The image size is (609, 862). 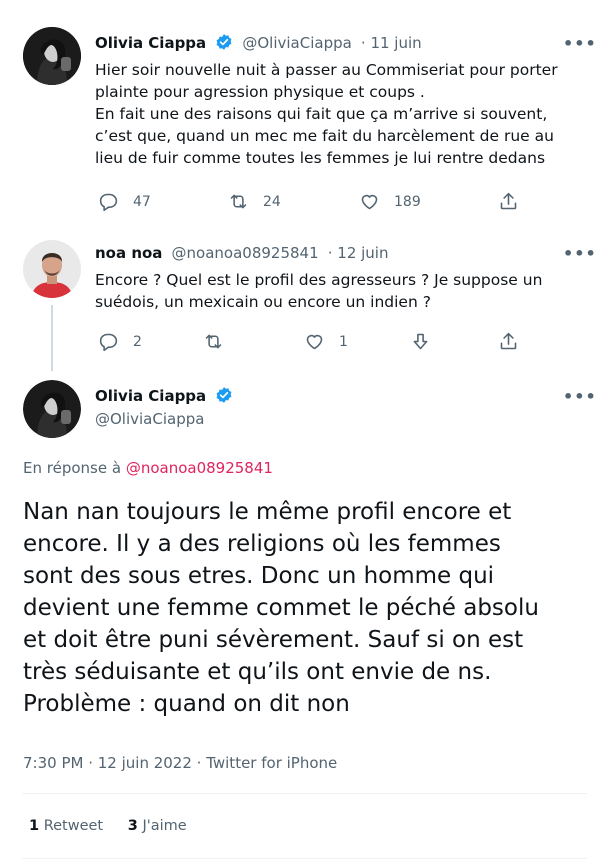 What do you see at coordinates (254, 201) in the screenshot?
I see `retweet-button: 24` at bounding box center [254, 201].